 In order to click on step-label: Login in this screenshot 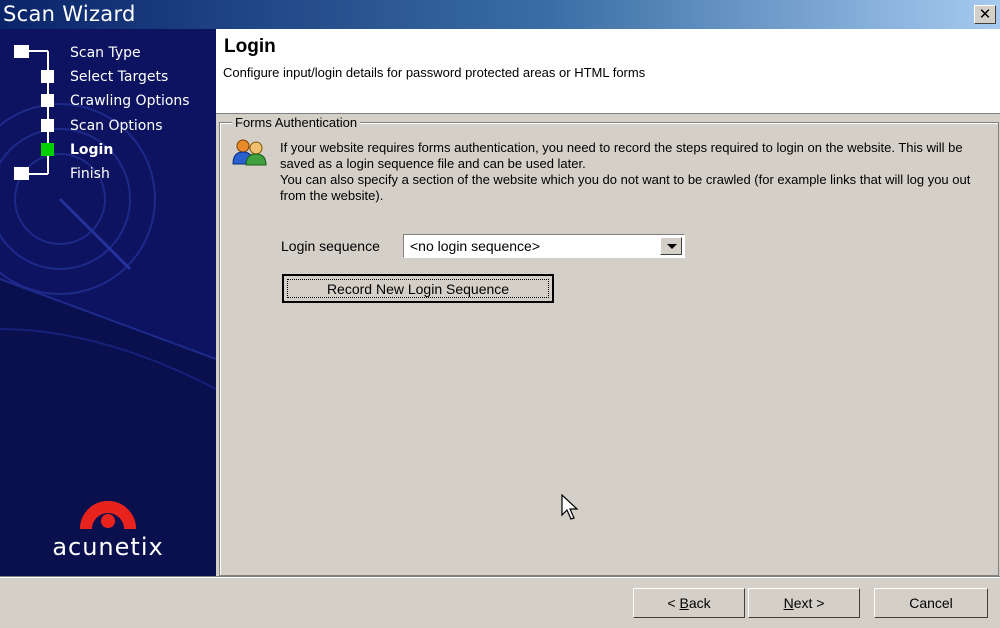, I will do `click(92, 150)`.